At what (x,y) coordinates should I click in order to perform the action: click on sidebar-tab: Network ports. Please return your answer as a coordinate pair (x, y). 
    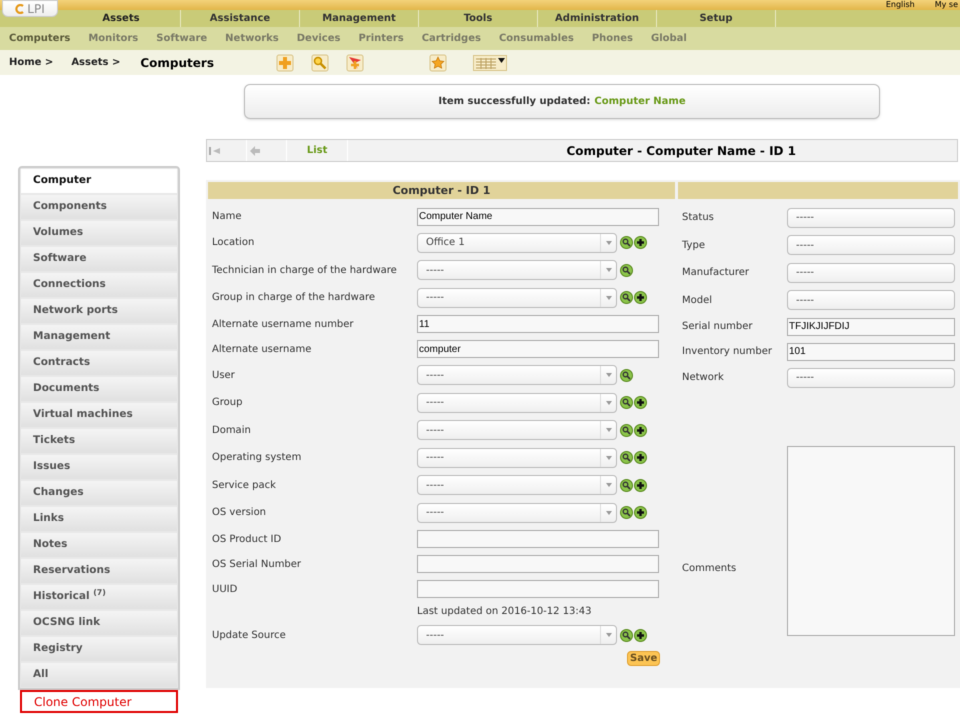
    Looking at the image, I should click on (99, 311).